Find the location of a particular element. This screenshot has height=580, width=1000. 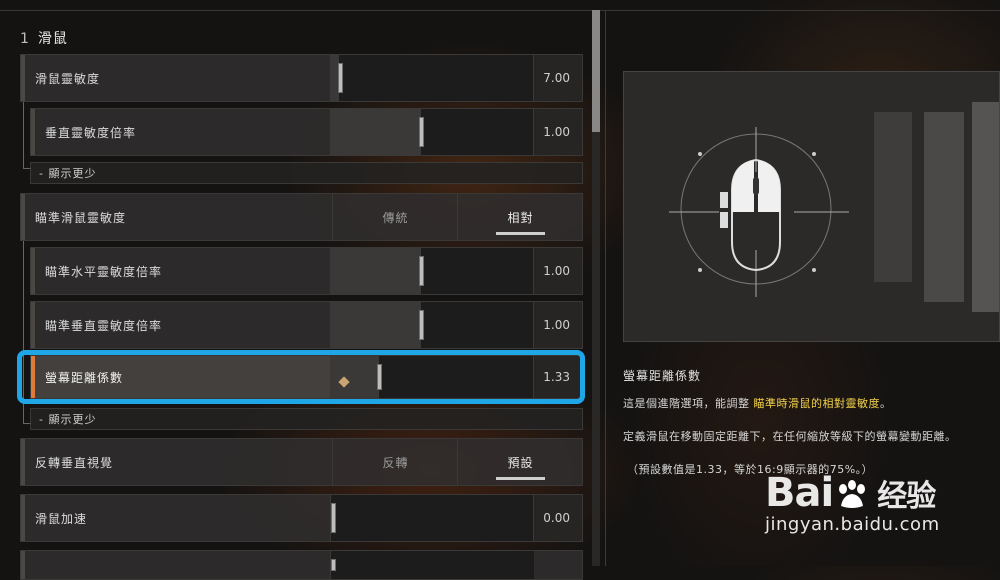

mouse-sensitivity-row: 滑鼠靈敏度 7.00 is located at coordinates (301, 78).